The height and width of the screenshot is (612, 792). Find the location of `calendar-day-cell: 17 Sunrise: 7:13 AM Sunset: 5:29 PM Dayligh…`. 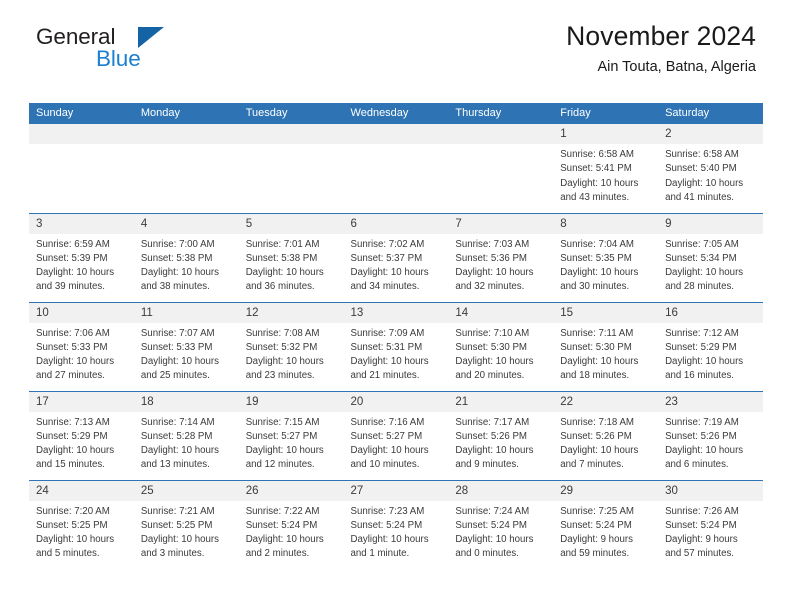

calendar-day-cell: 17 Sunrise: 7:13 AM Sunset: 5:29 PM Dayligh… is located at coordinates (81, 435).